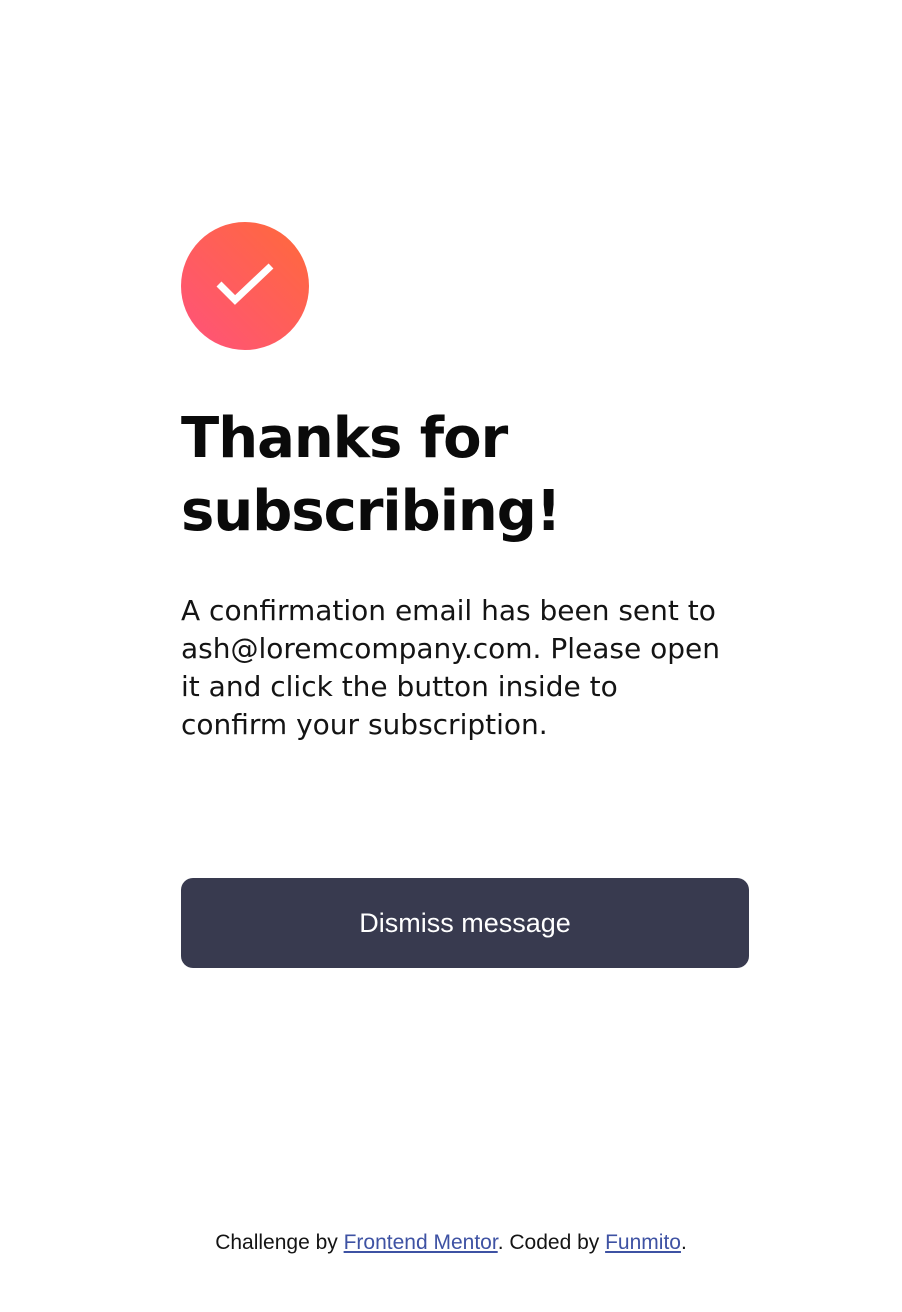  What do you see at coordinates (551, 1242) in the screenshot?
I see `footer-middle: . Coded by` at bounding box center [551, 1242].